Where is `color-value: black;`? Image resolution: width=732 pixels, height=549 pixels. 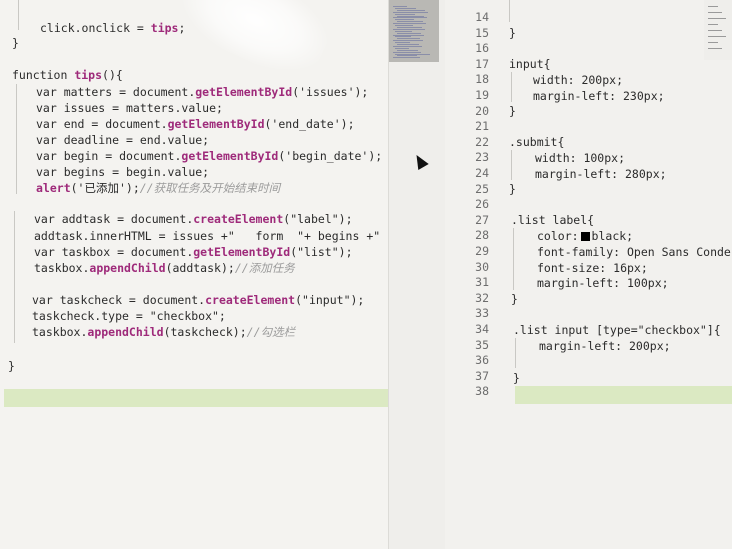 color-value: black; is located at coordinates (612, 236).